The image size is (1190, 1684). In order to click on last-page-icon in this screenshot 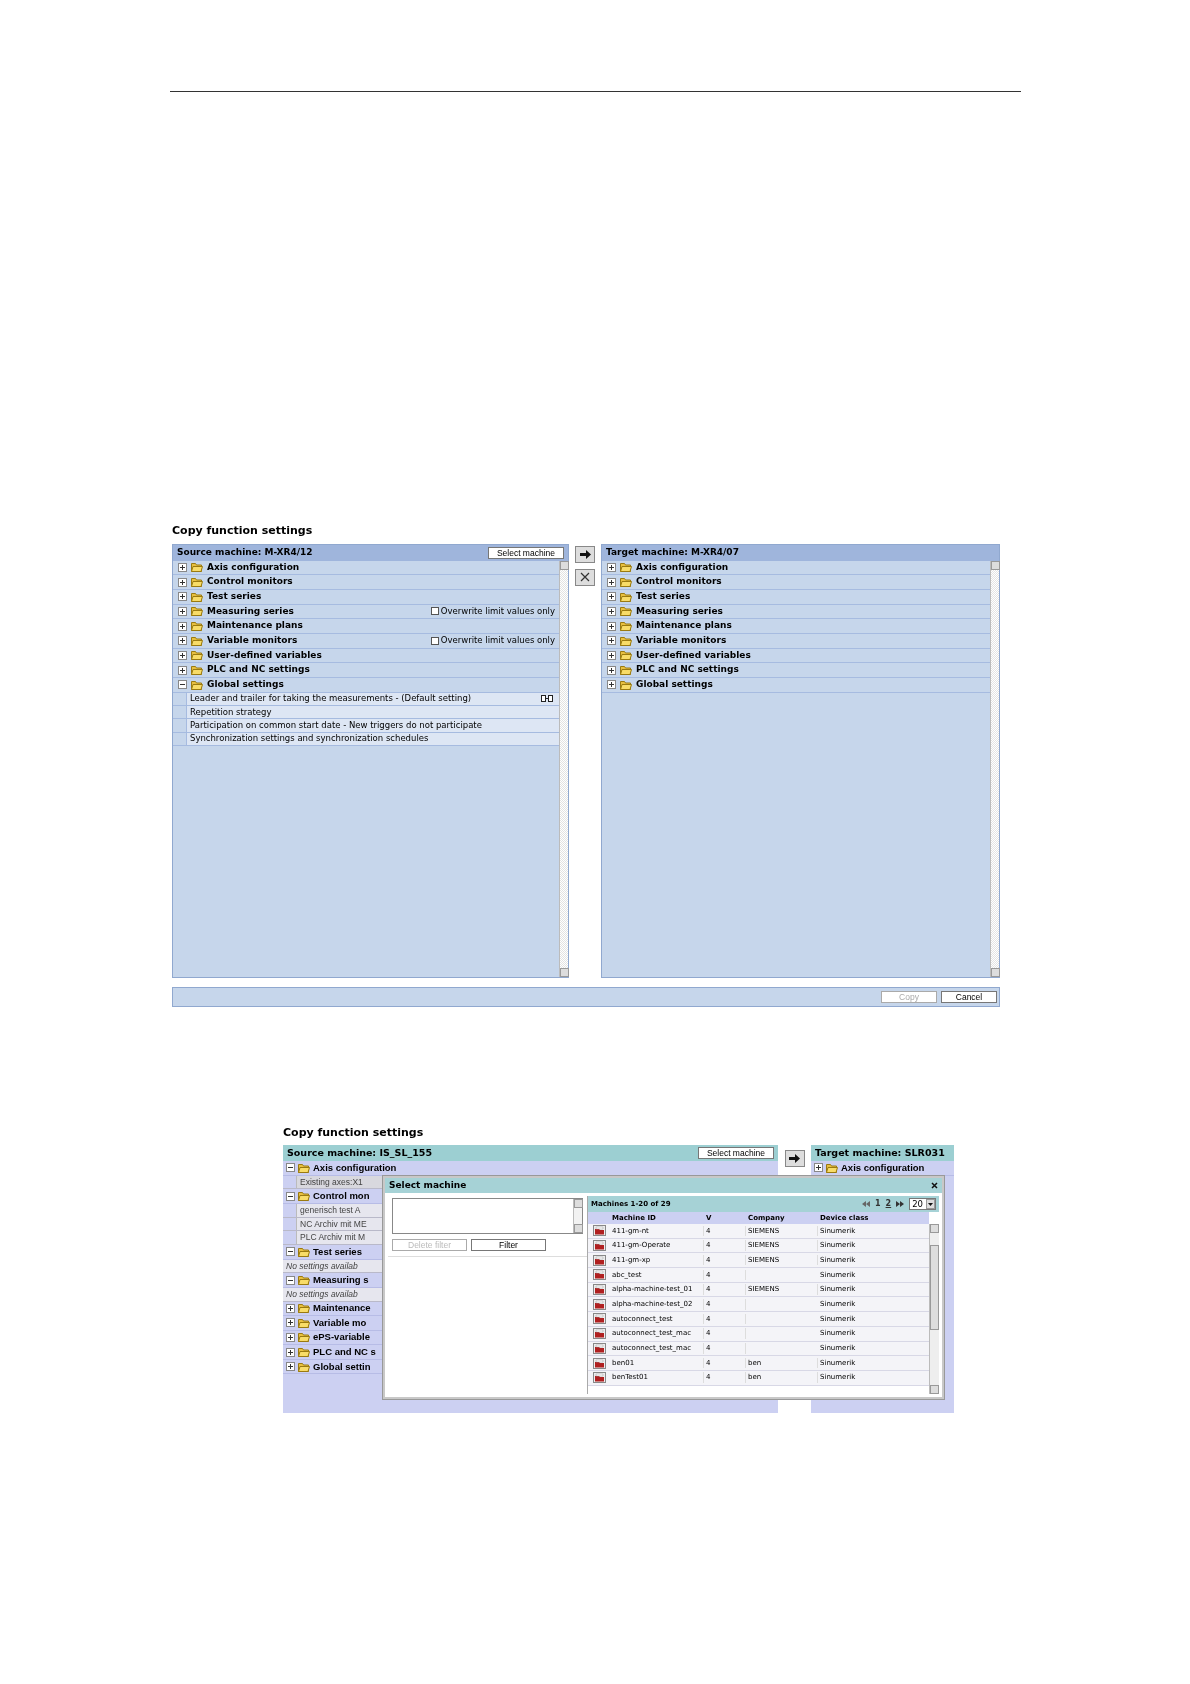, I will do `click(900, 1204)`.